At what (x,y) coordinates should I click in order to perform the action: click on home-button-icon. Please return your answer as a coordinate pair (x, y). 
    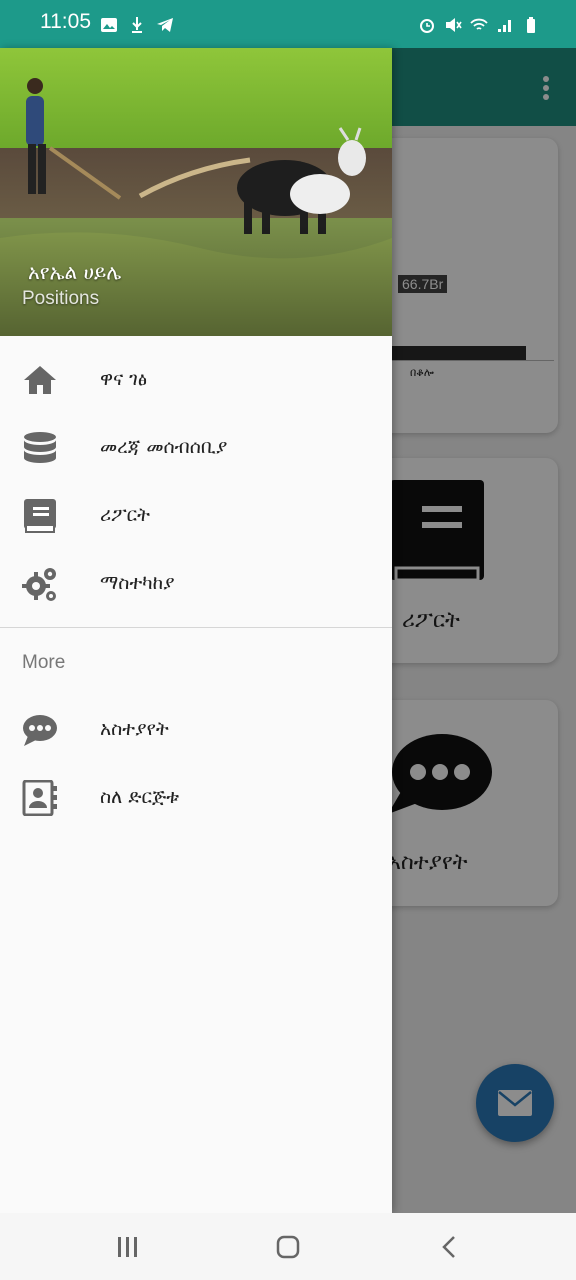
    Looking at the image, I should click on (288, 1247).